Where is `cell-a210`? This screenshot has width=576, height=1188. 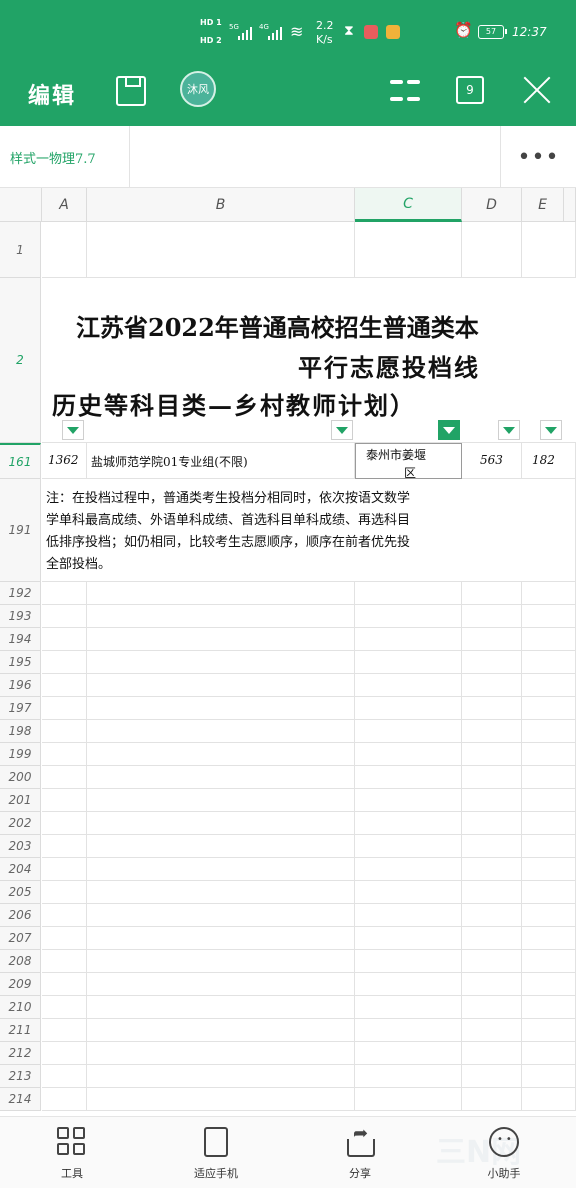 cell-a210 is located at coordinates (64, 1007).